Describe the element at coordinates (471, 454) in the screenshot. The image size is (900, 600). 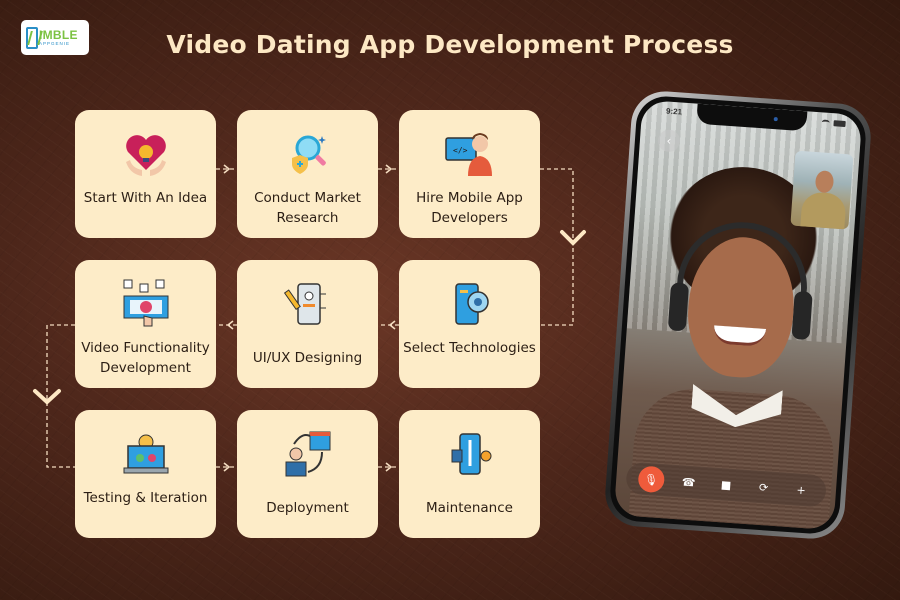
I see `phone-wrench-gear-icon` at that location.